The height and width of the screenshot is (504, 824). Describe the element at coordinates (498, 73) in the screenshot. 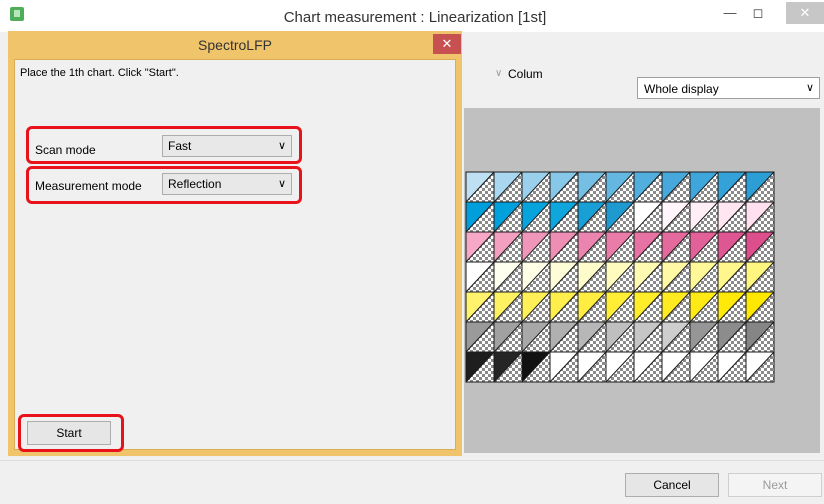

I see `column-dropdown-arrow-icon: ∨` at that location.